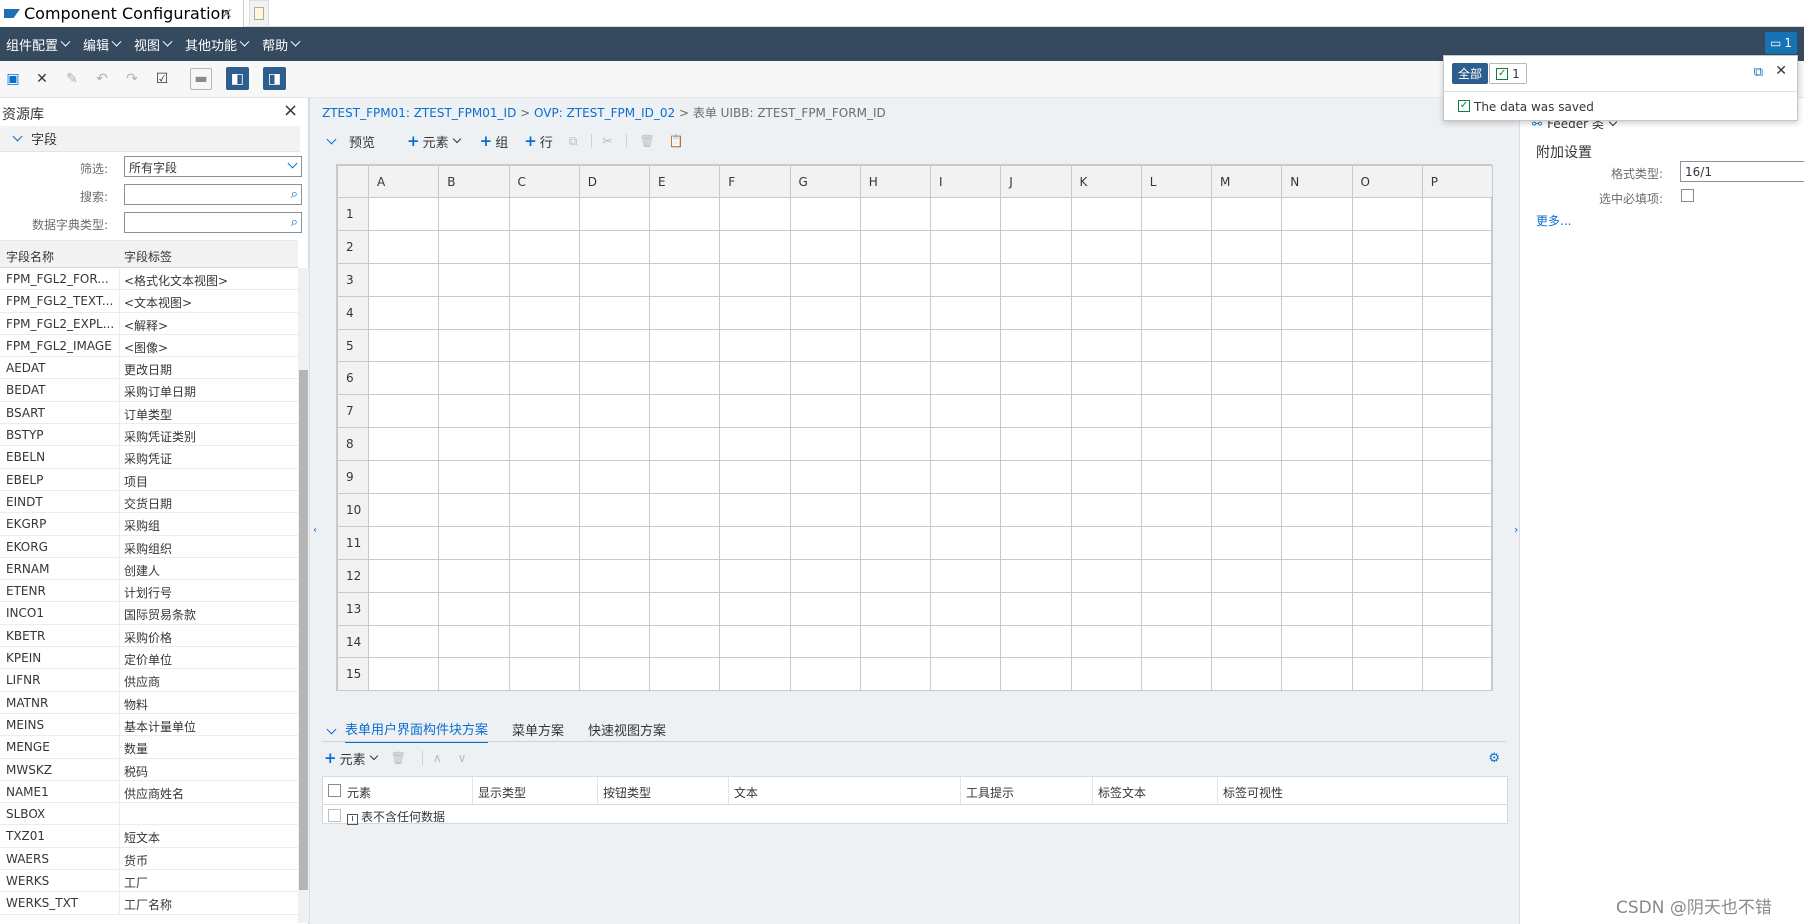 The width and height of the screenshot is (1804, 924). I want to click on breadcrumb-link-1: ZTEST_FPM01: ZTEST_FPM01_ID, so click(419, 113).